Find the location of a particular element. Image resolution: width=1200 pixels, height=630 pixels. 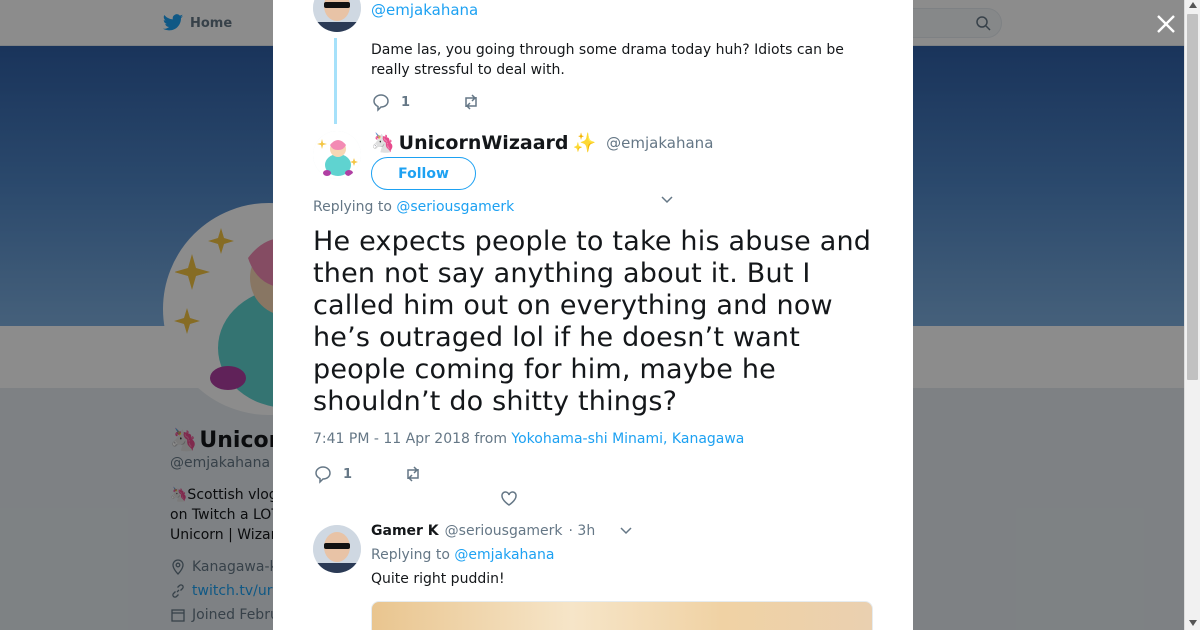

unicorn-avatar-image is located at coordinates (337, 155).